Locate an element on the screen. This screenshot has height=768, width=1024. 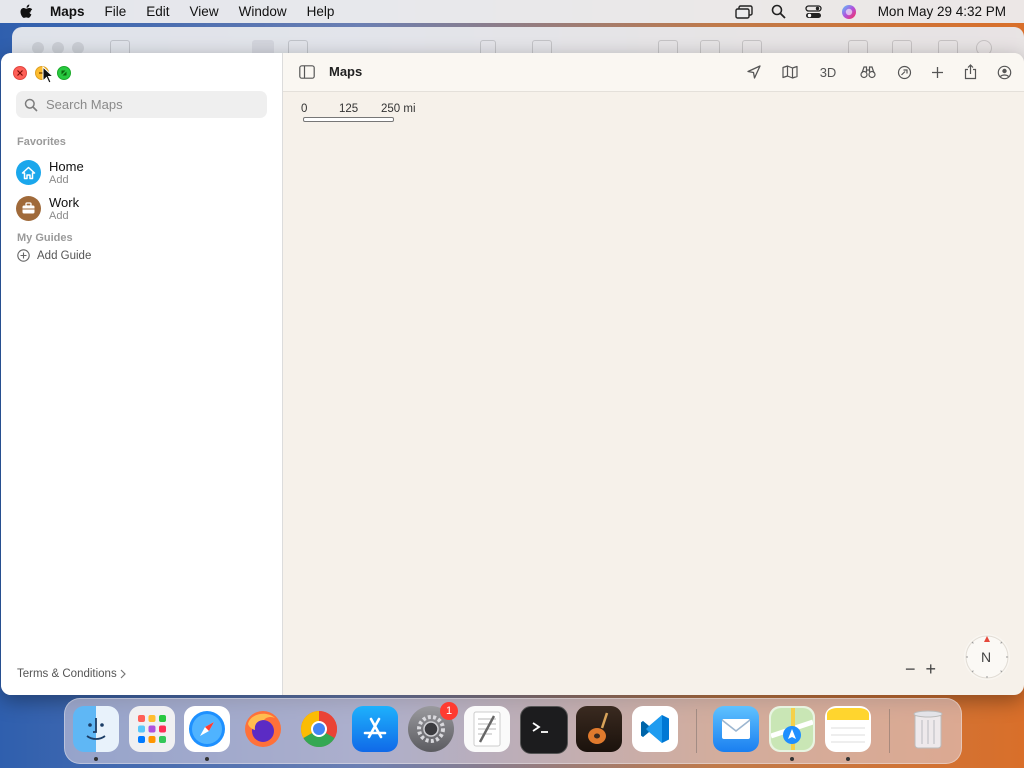
dock-vscode-icon is located at coordinates (655, 729).